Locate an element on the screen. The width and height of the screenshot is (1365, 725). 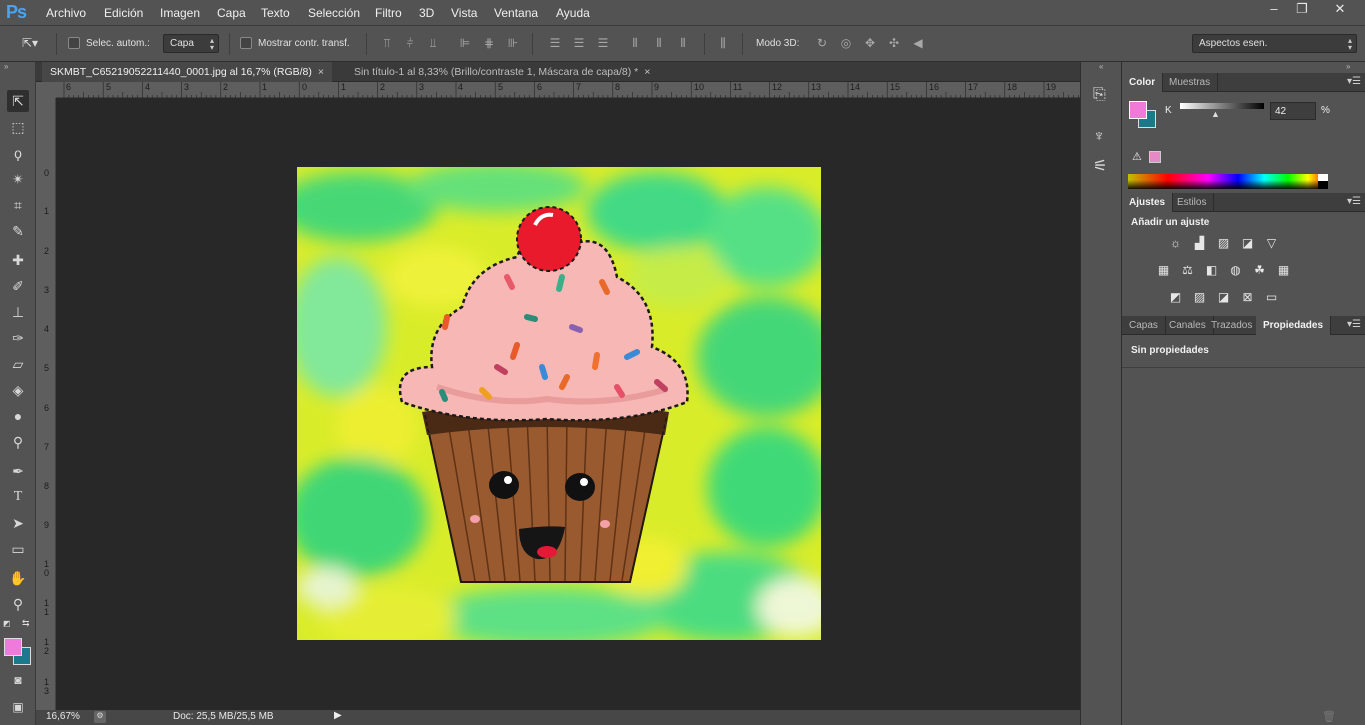
menu-texto: Texto is located at coordinates (275, 13).